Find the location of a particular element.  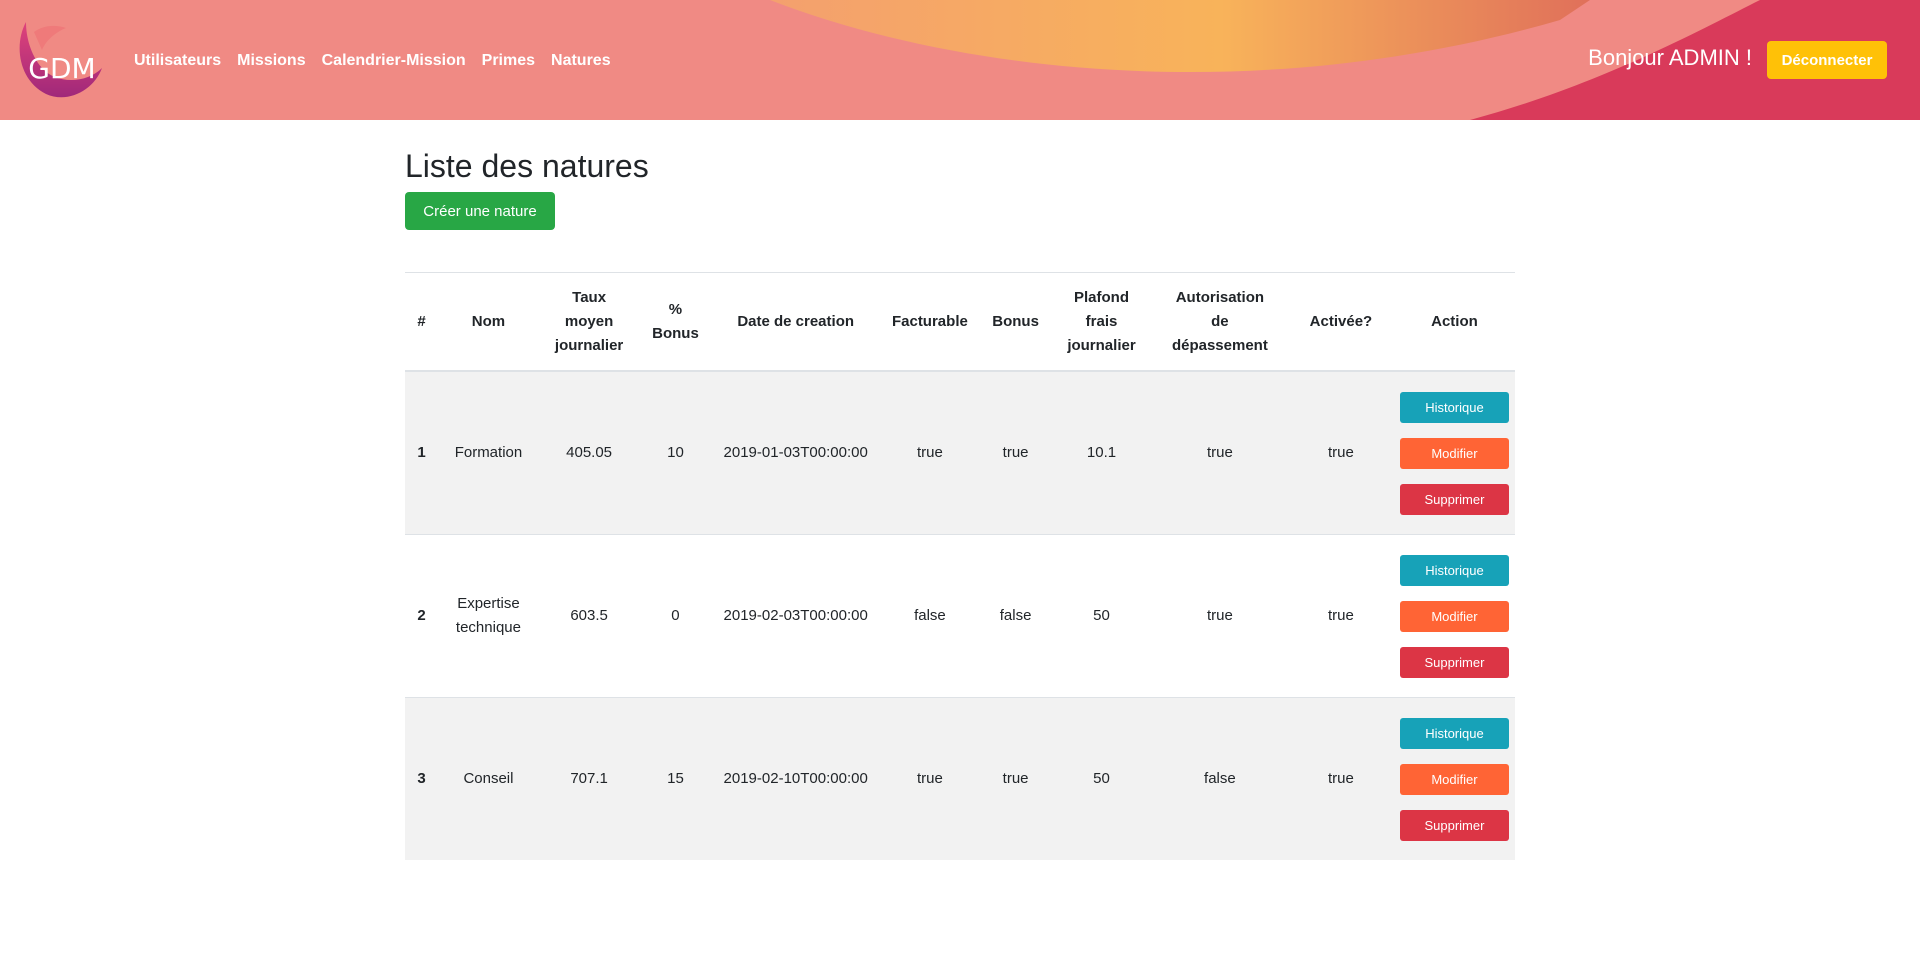

nav-missions: Missions is located at coordinates (271, 61).